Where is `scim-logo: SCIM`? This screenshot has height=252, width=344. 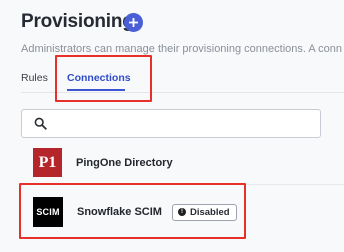 scim-logo: SCIM is located at coordinates (48, 212).